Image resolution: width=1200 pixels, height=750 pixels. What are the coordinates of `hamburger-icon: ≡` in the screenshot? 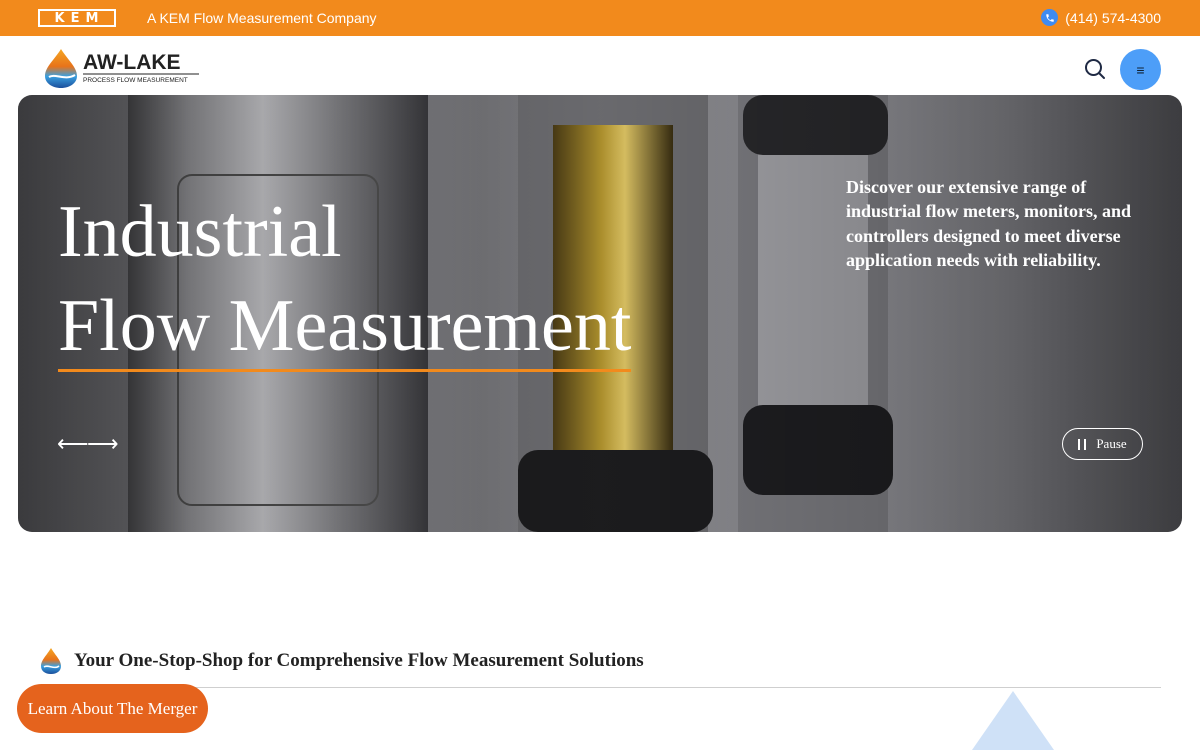 It's located at (1140, 69).